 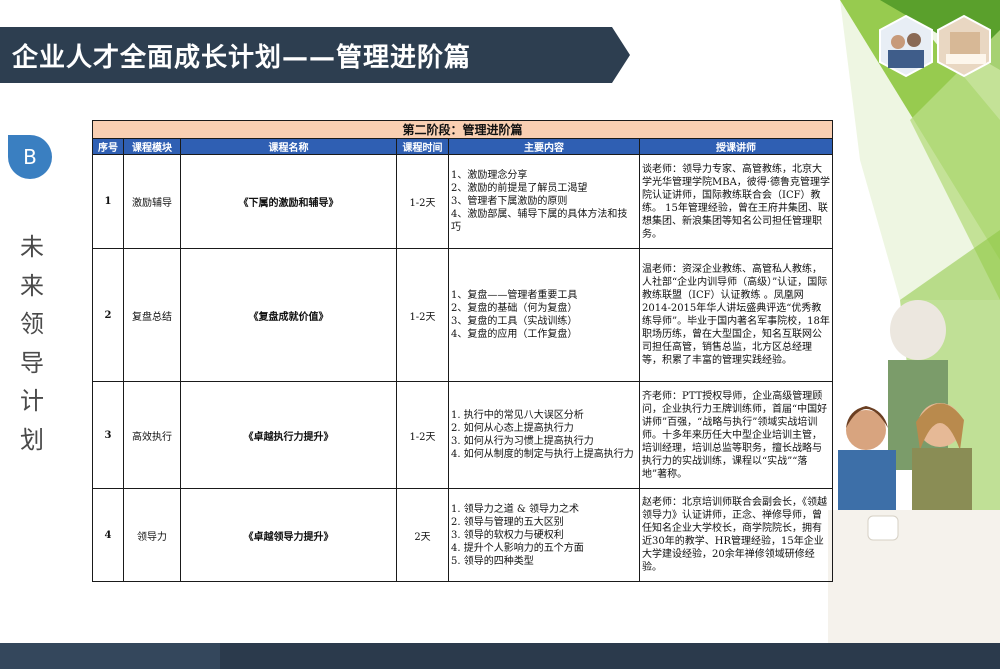 I want to click on content-line: 3. 领导的软权力与硬权利, so click(x=507, y=535).